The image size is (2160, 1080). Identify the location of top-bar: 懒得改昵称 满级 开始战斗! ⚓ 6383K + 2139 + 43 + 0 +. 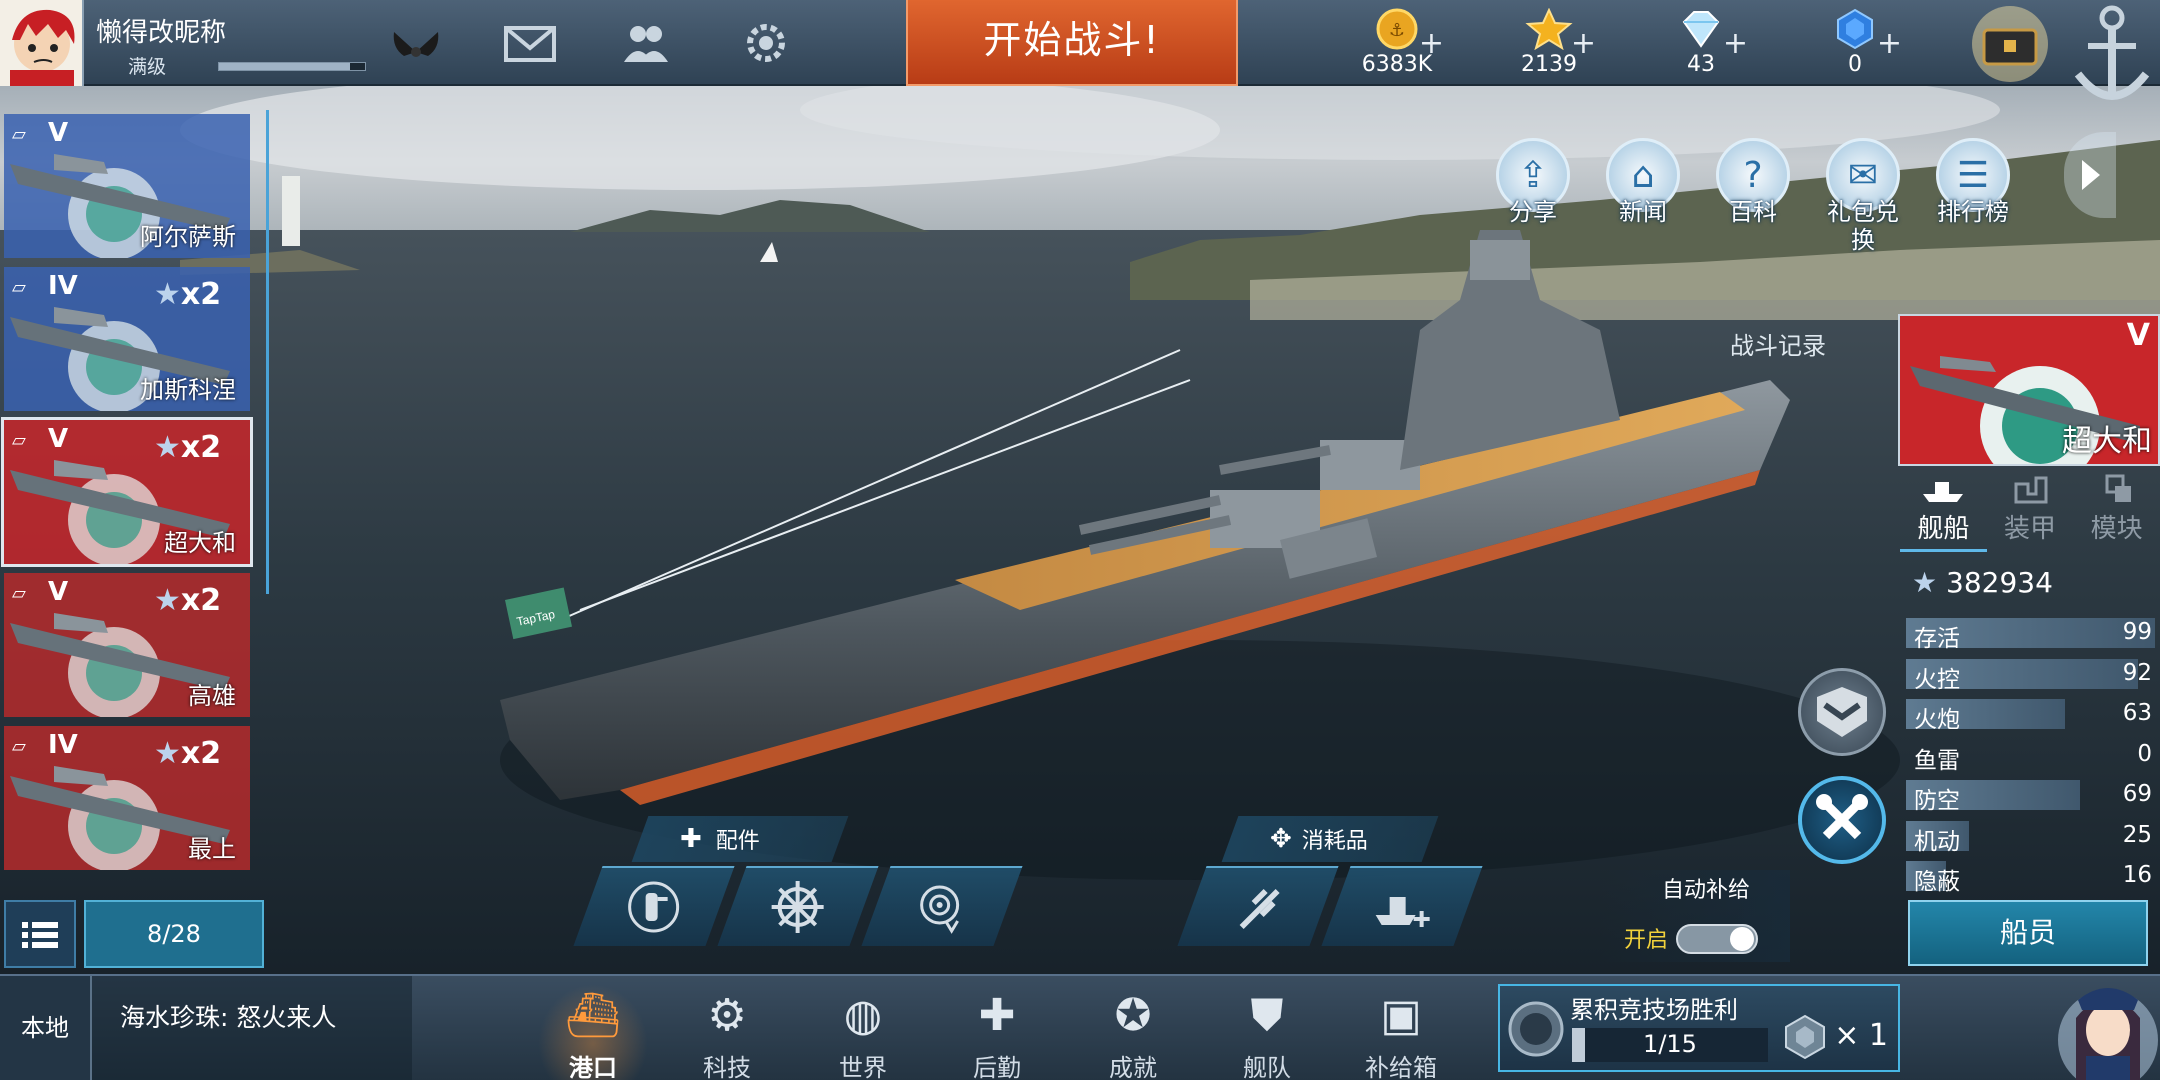
(1080, 50).